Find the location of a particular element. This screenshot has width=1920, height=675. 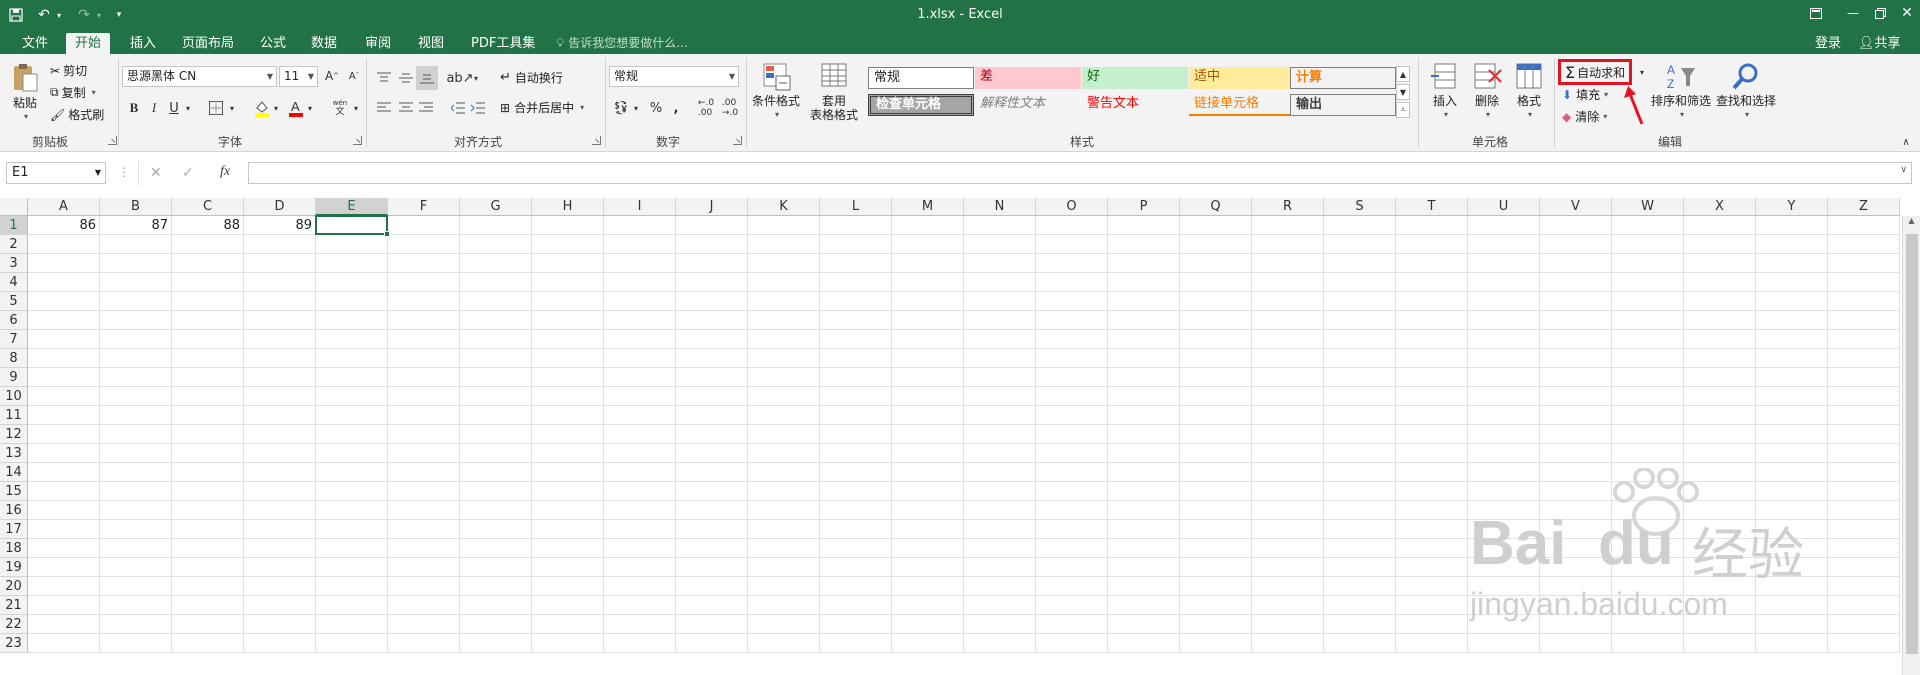

underline-button: U is located at coordinates (174, 108).